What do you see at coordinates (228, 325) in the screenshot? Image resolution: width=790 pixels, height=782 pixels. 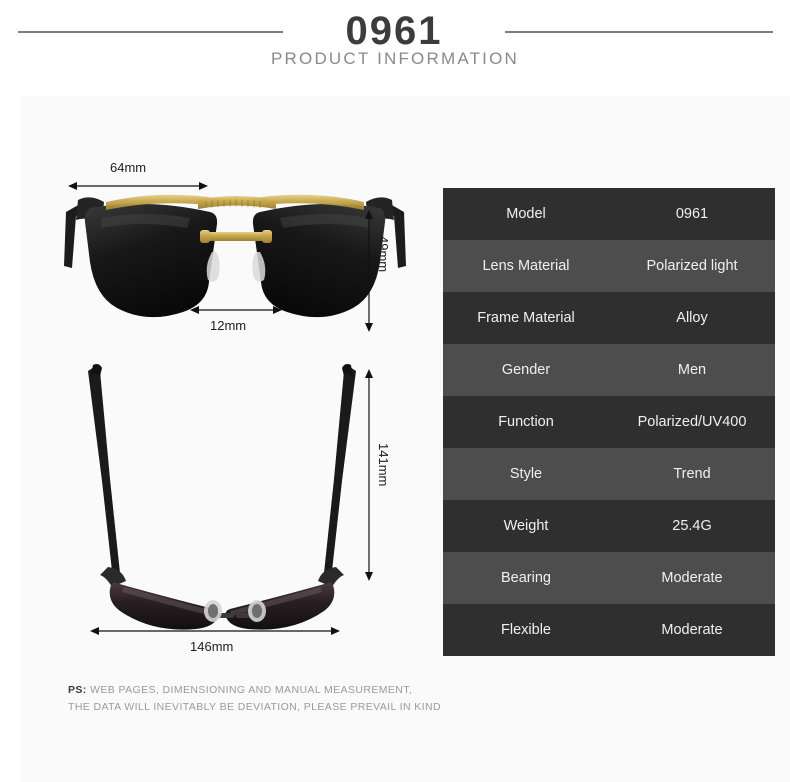 I see `dimension-label-bridge-width: 12mm` at bounding box center [228, 325].